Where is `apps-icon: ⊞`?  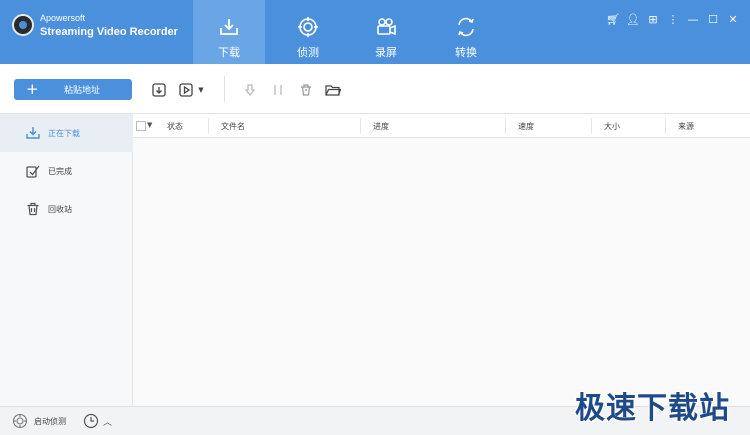
apps-icon: ⊞ is located at coordinates (653, 19).